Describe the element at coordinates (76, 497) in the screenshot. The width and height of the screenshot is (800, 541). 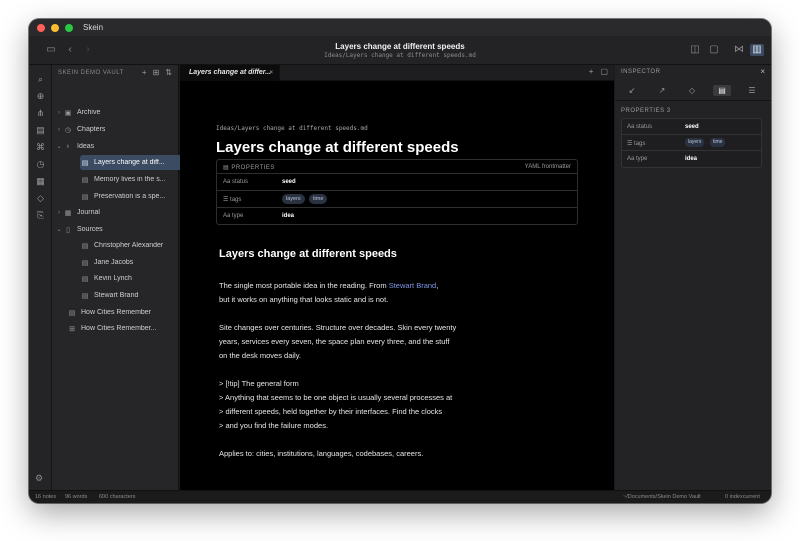
I see `word-count: 96 words` at that location.